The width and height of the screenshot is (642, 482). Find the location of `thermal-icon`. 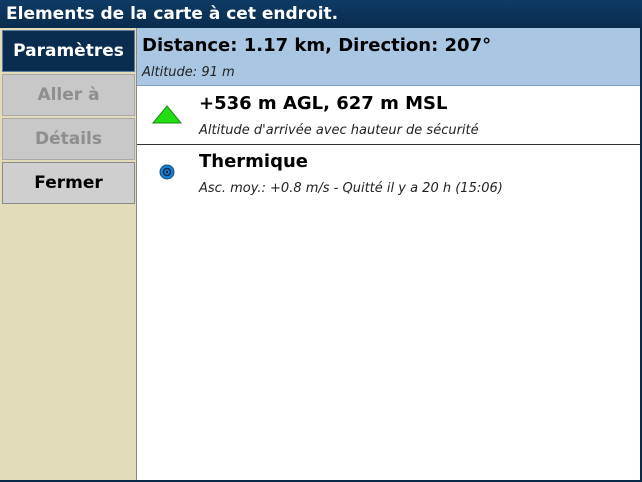

thermal-icon is located at coordinates (167, 172).